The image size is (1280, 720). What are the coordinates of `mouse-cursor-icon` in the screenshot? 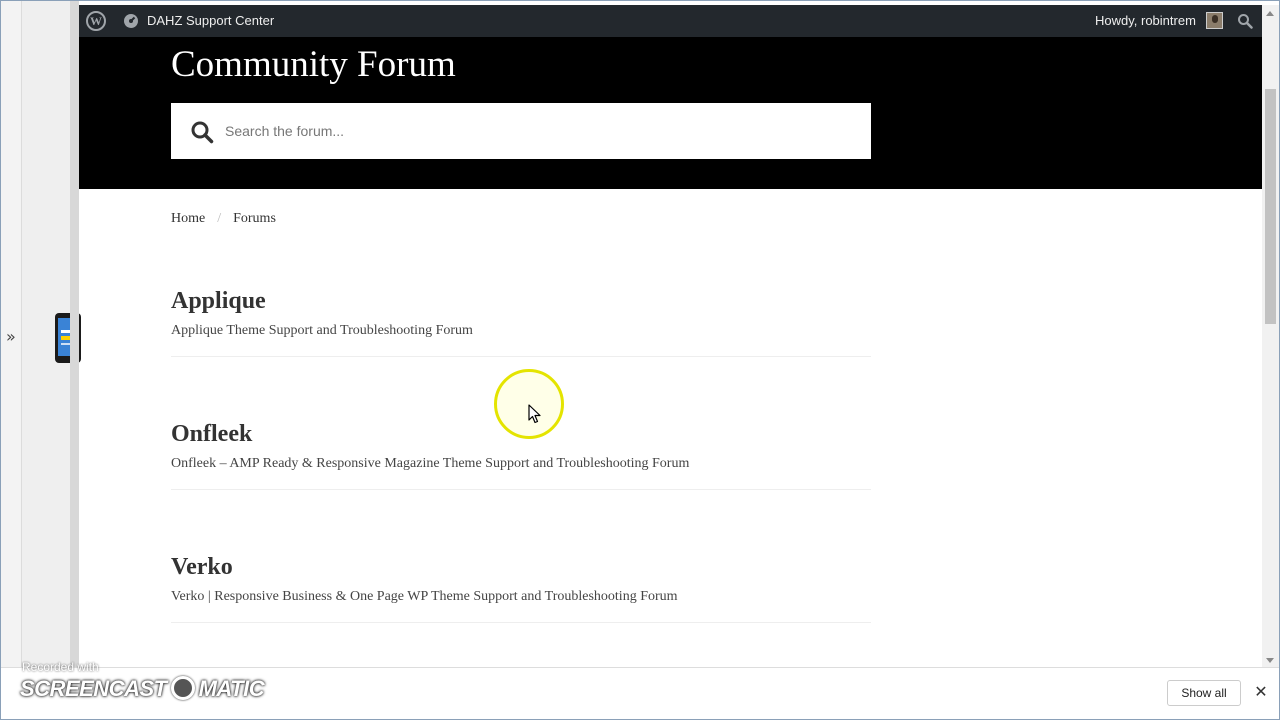 It's located at (534, 414).